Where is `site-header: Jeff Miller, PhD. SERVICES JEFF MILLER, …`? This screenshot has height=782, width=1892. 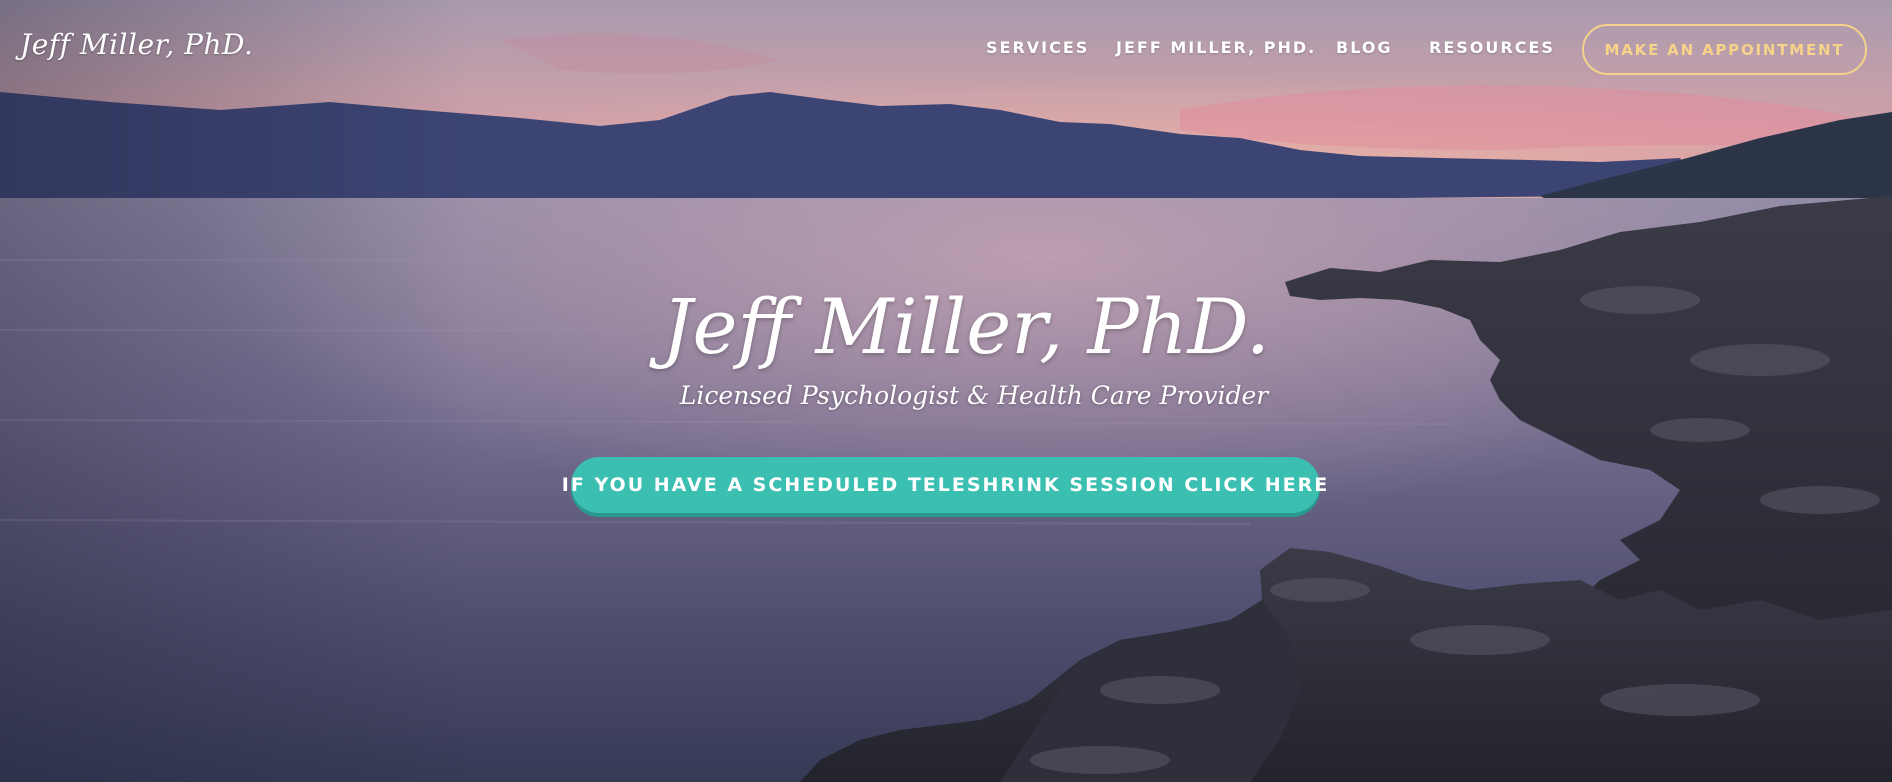 site-header: Jeff Miller, PhD. SERVICES JEFF MILLER, … is located at coordinates (946, 50).